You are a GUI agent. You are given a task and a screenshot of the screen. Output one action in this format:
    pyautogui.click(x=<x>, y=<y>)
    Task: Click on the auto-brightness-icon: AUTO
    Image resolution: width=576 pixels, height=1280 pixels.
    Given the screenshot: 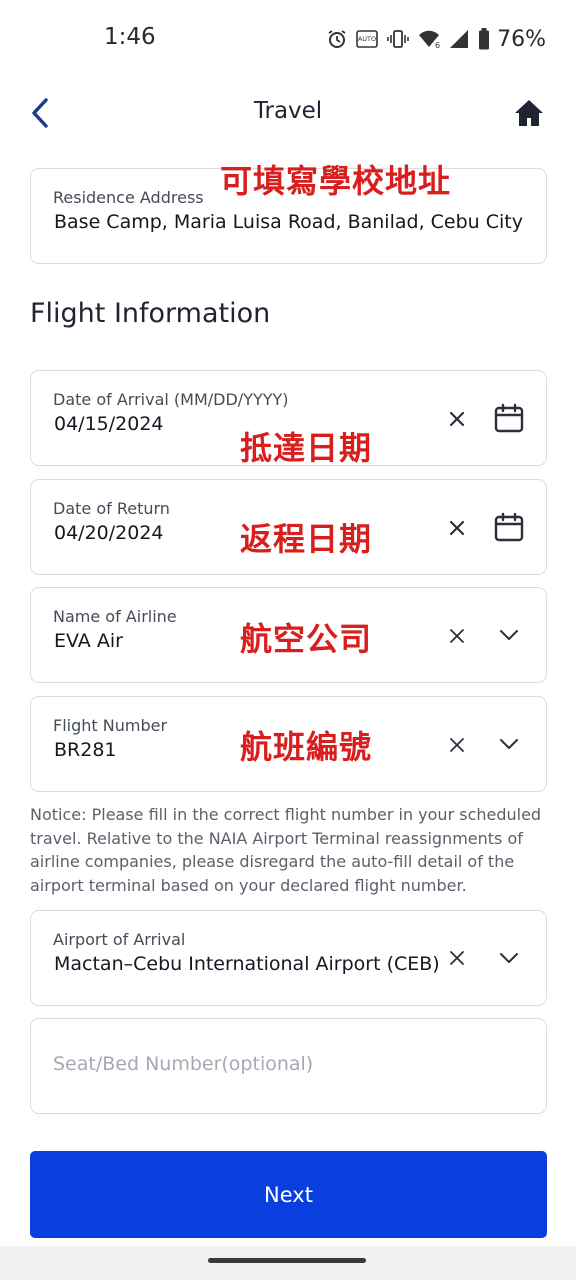 What is the action you would take?
    pyautogui.click(x=367, y=39)
    